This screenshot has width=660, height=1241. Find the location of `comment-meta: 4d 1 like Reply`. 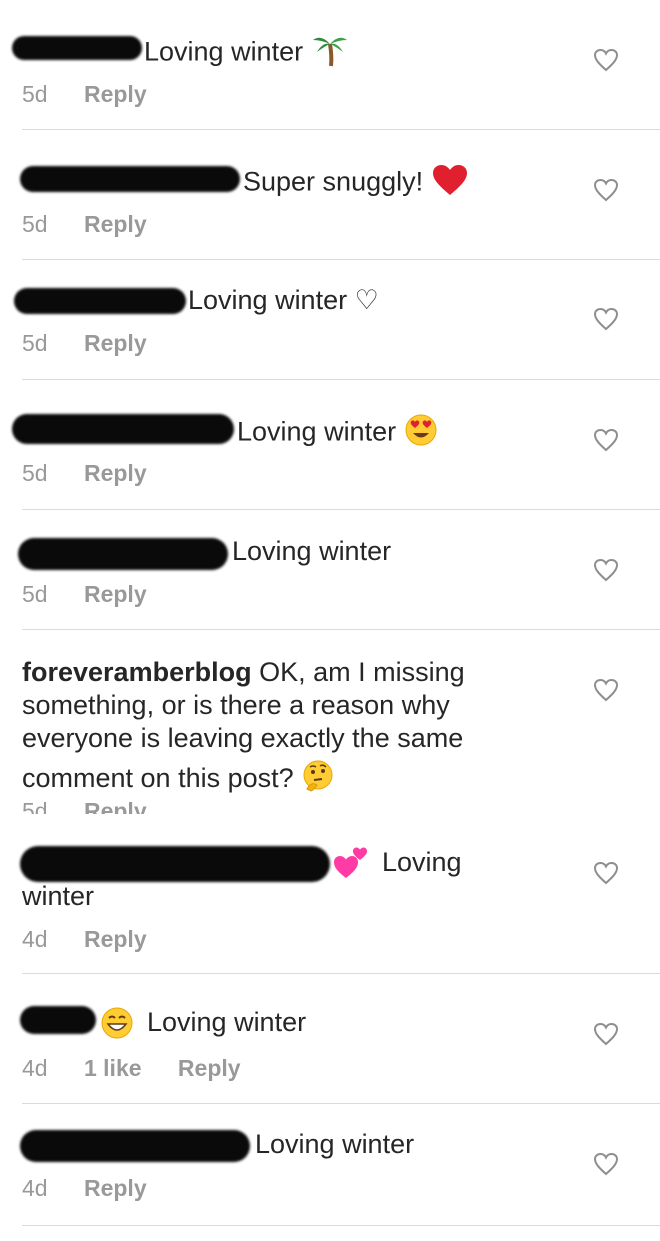

comment-meta: 4d 1 like Reply is located at coordinates (131, 1068).